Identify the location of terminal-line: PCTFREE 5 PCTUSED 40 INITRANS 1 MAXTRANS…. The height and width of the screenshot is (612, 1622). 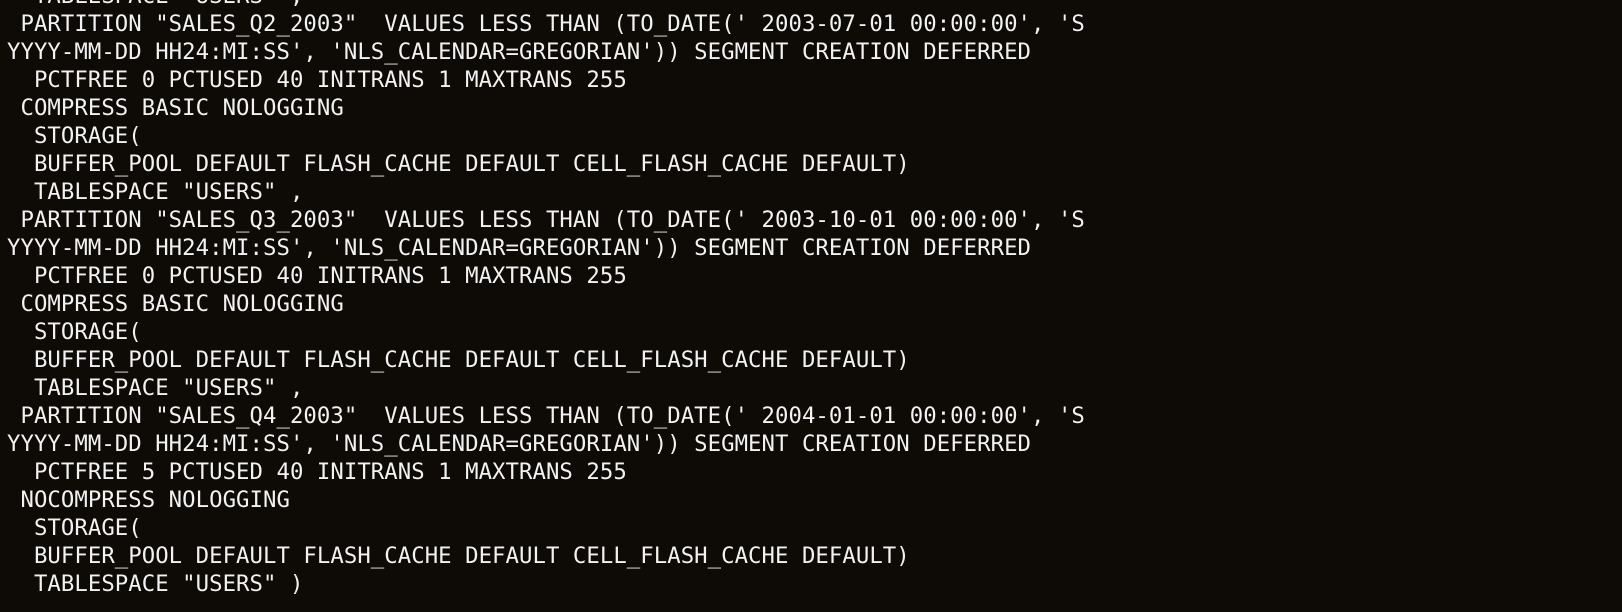
(317, 472).